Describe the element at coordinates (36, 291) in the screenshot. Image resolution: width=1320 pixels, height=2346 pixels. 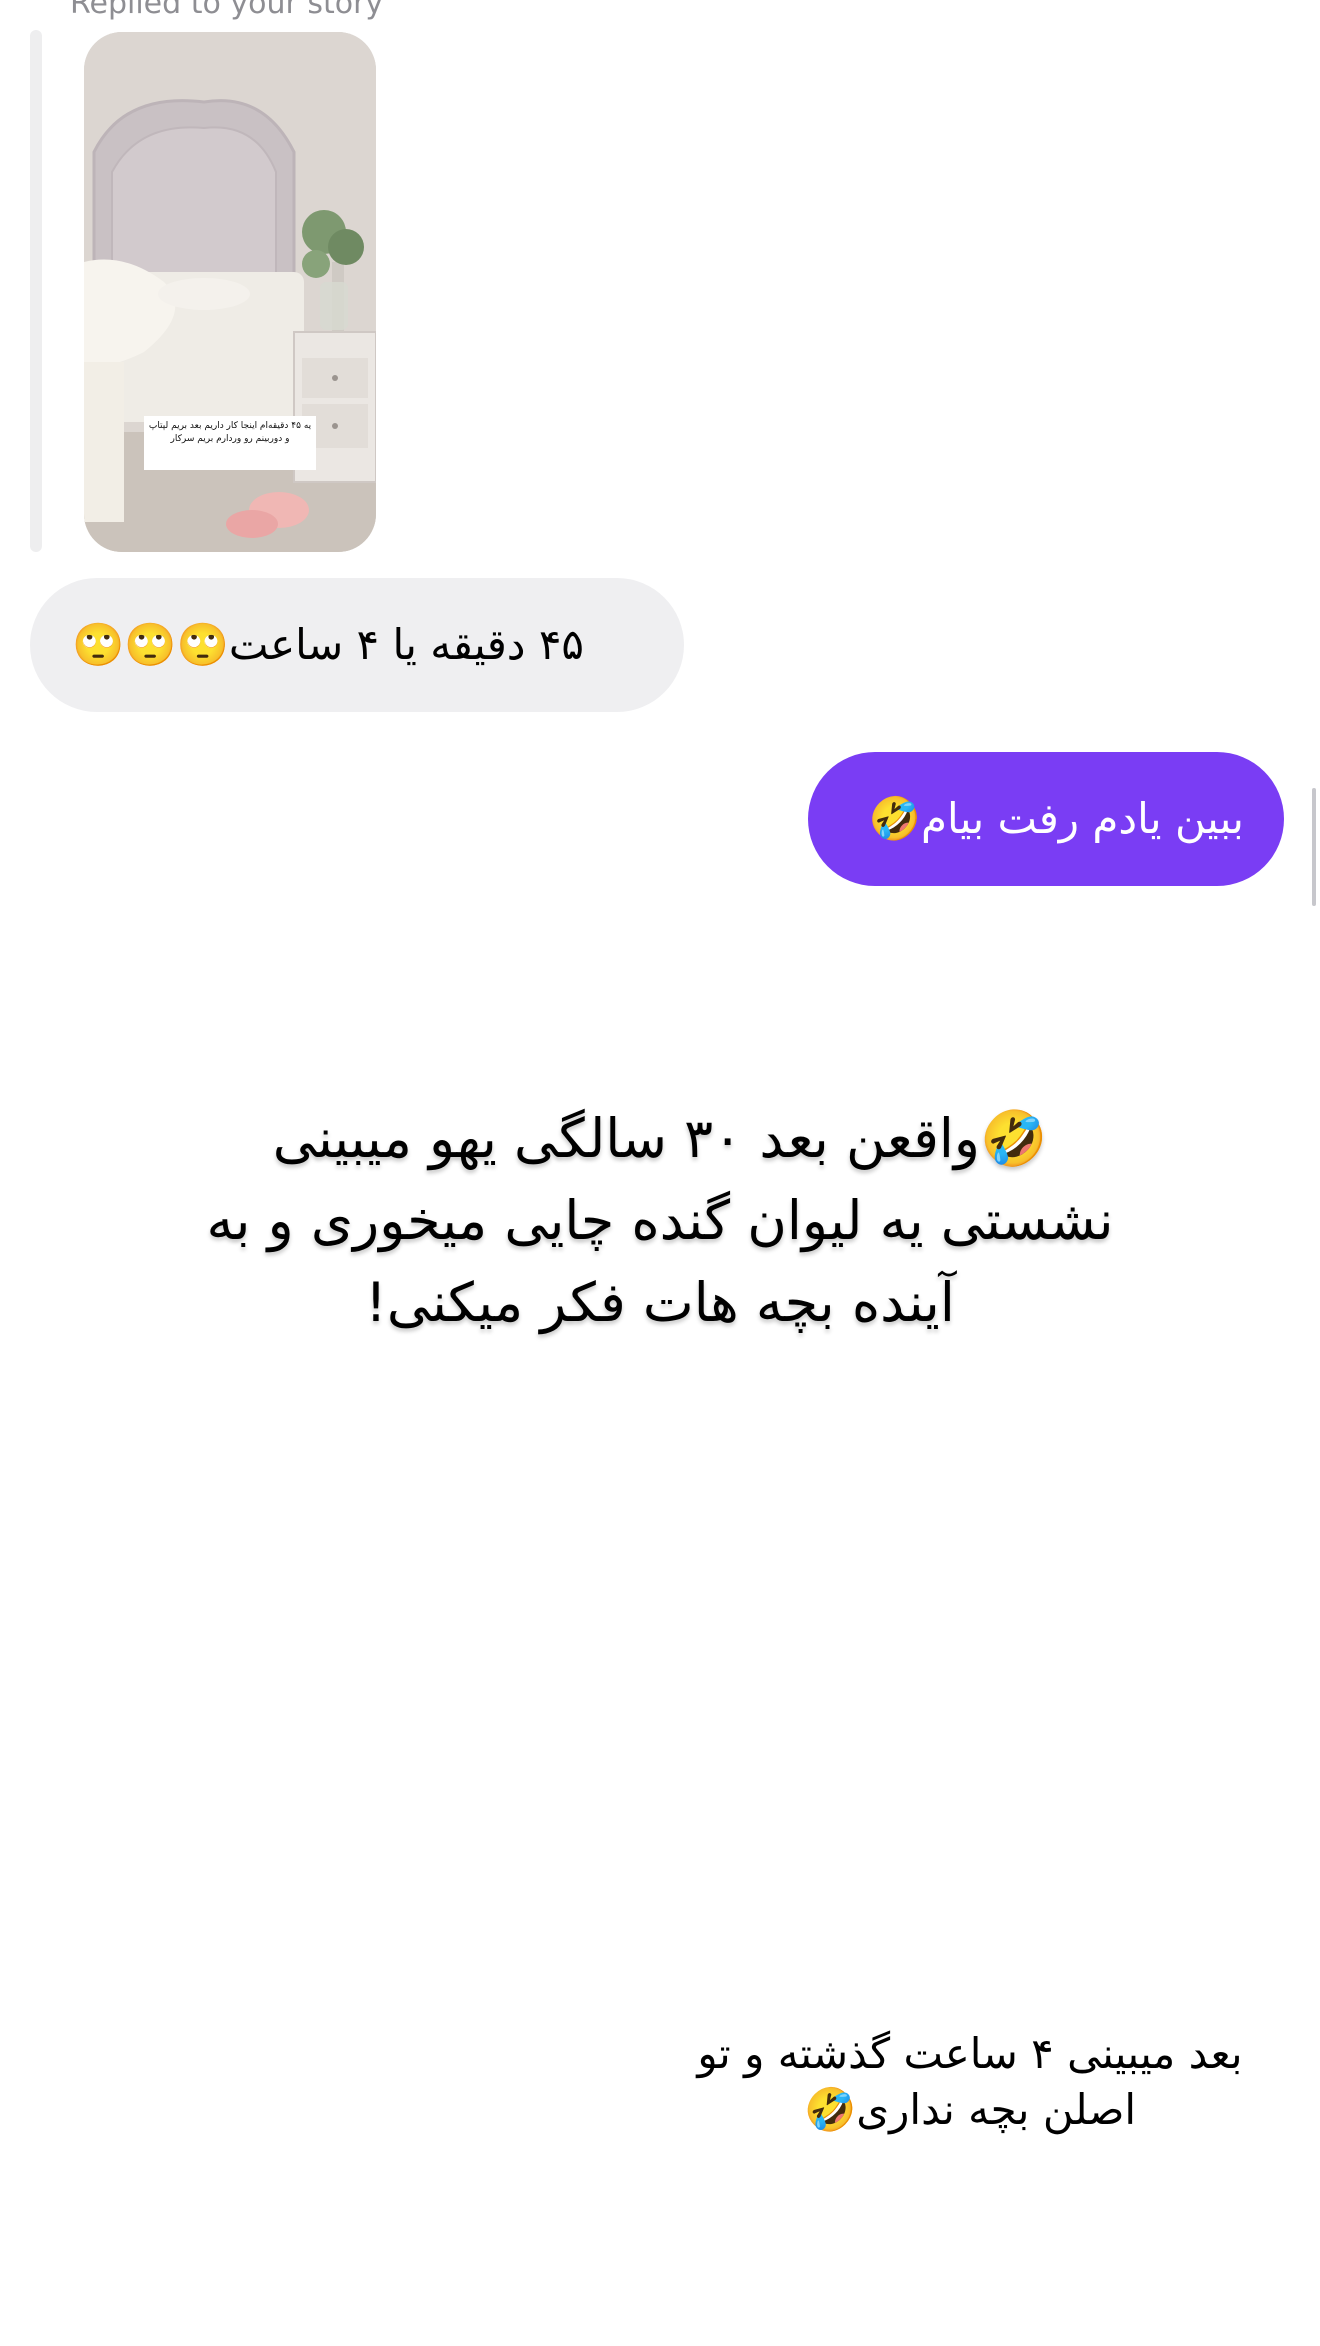
I see `reply-quote-bar` at that location.